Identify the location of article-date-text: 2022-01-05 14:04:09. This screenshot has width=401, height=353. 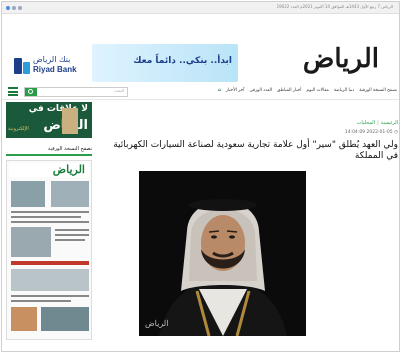
(368, 132).